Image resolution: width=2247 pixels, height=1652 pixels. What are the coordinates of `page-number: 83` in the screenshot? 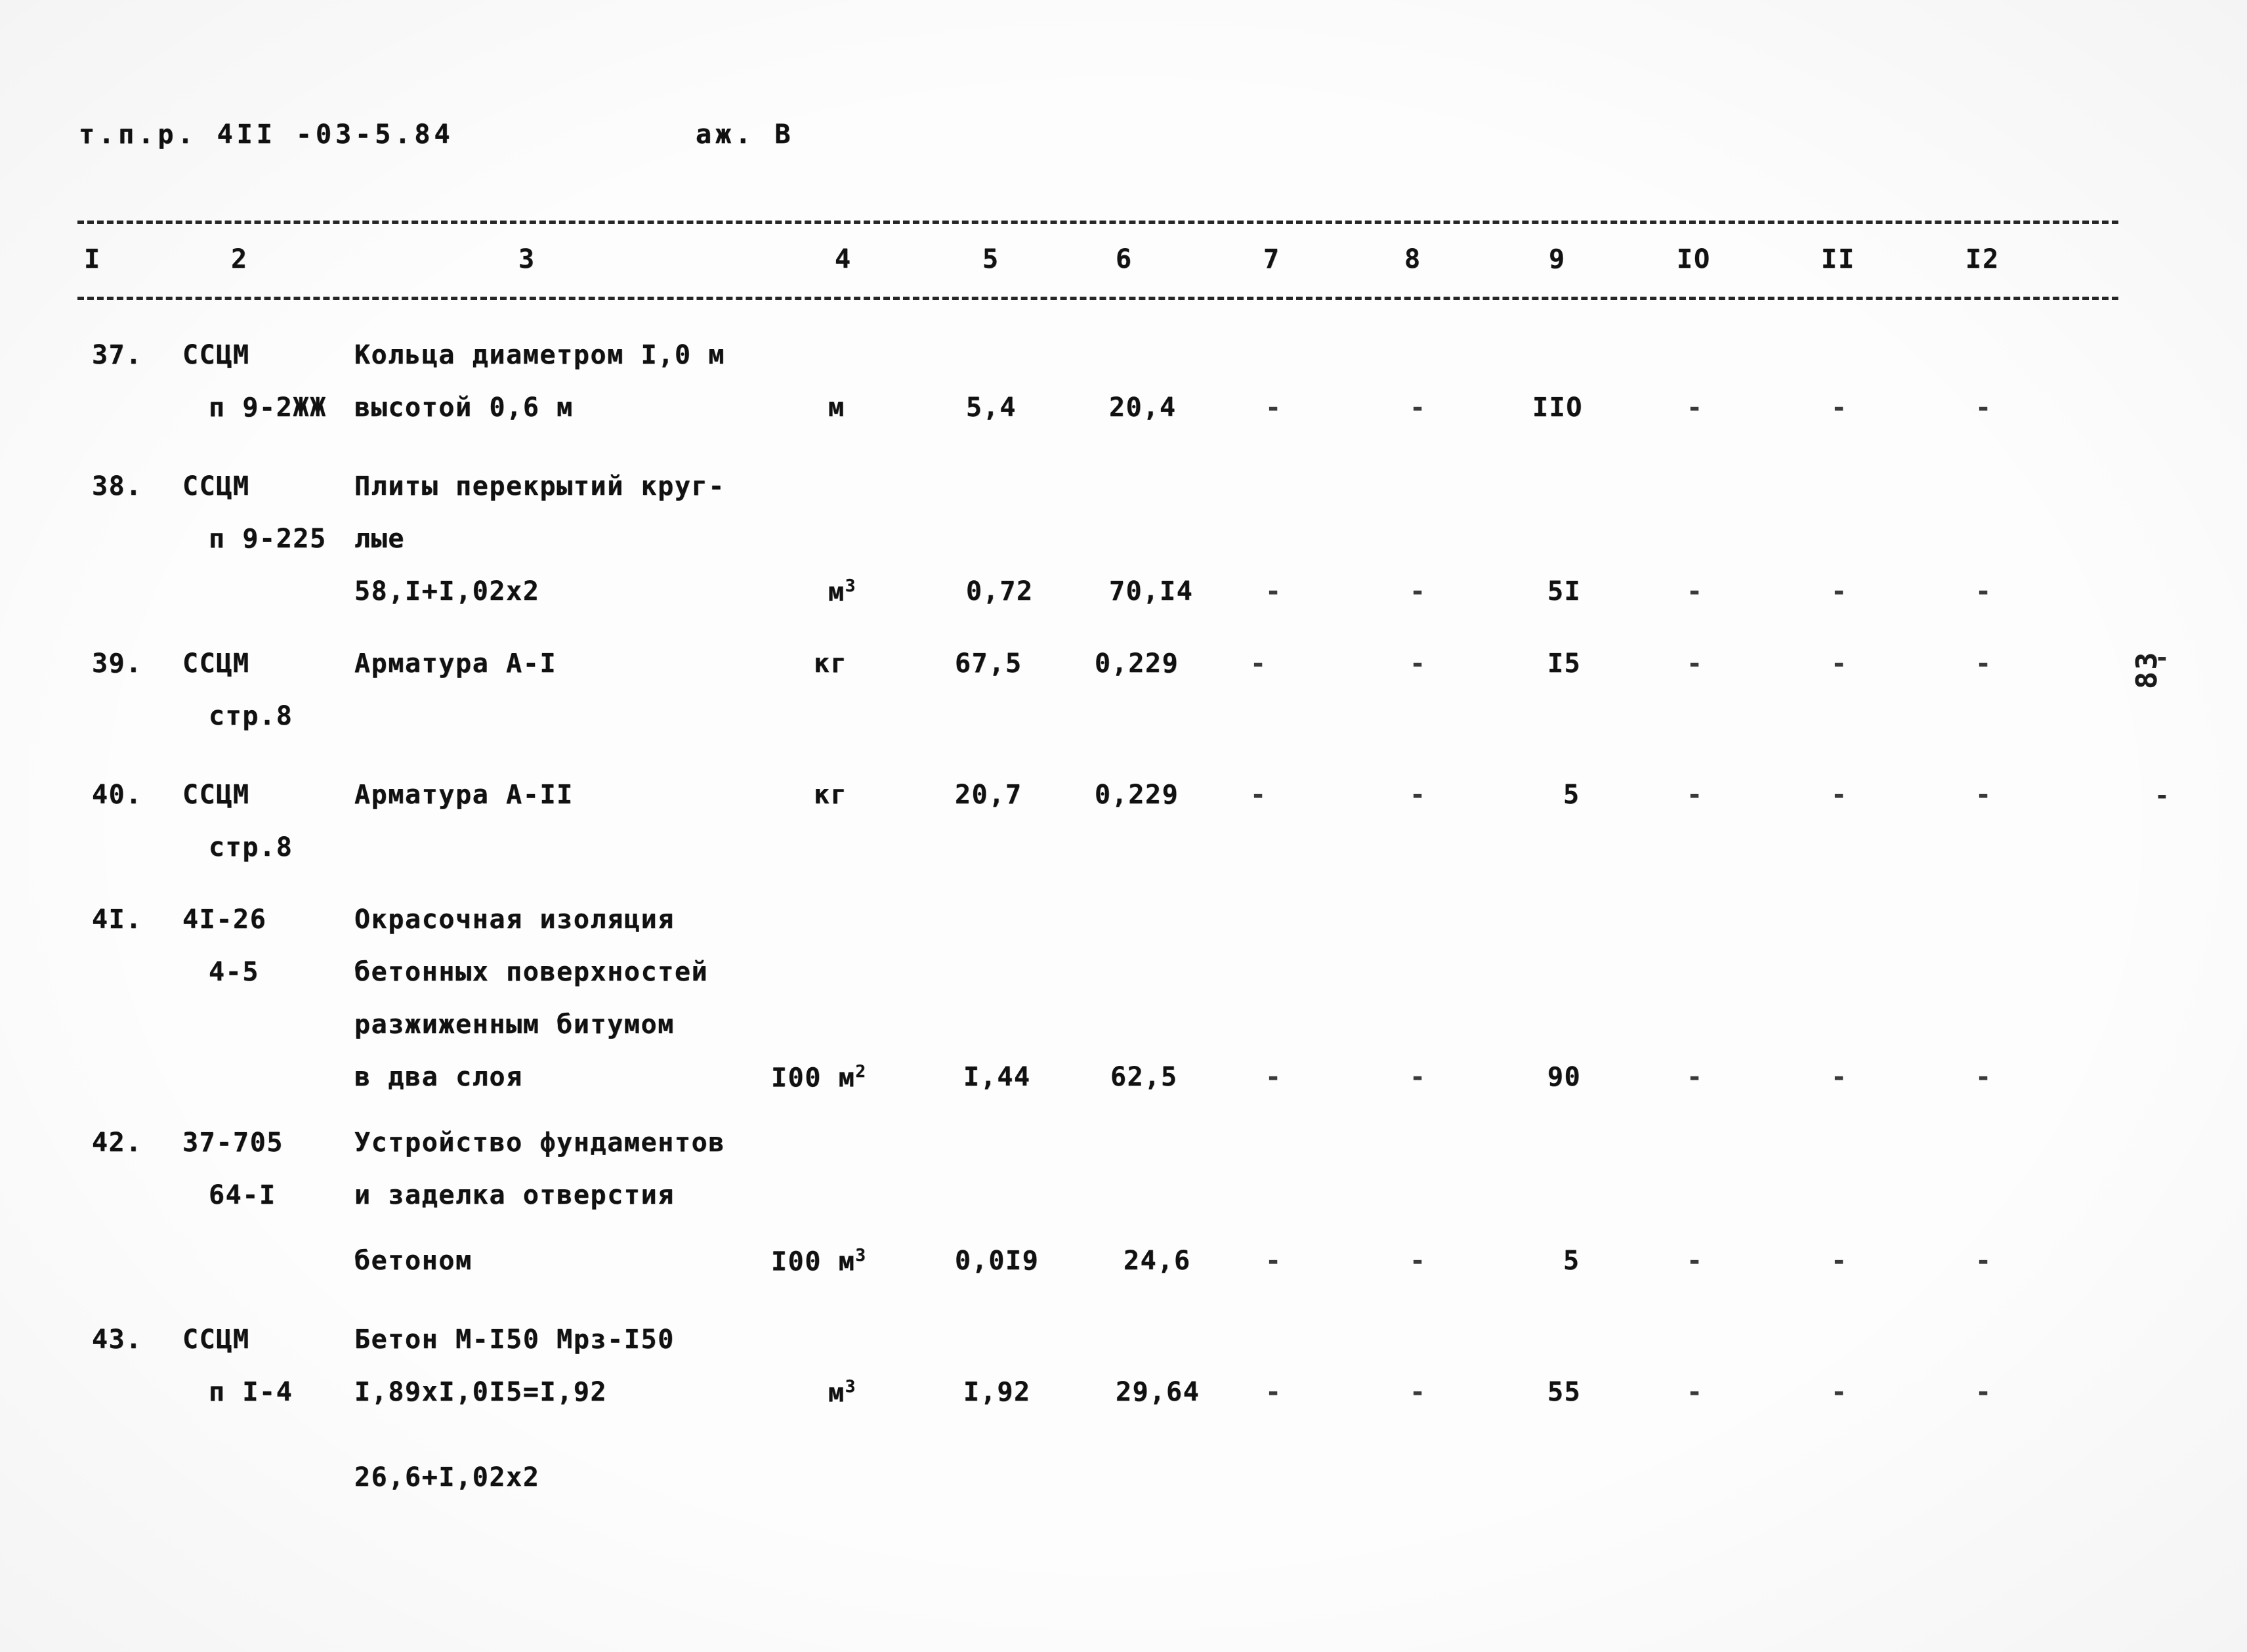 It's located at (2147, 669).